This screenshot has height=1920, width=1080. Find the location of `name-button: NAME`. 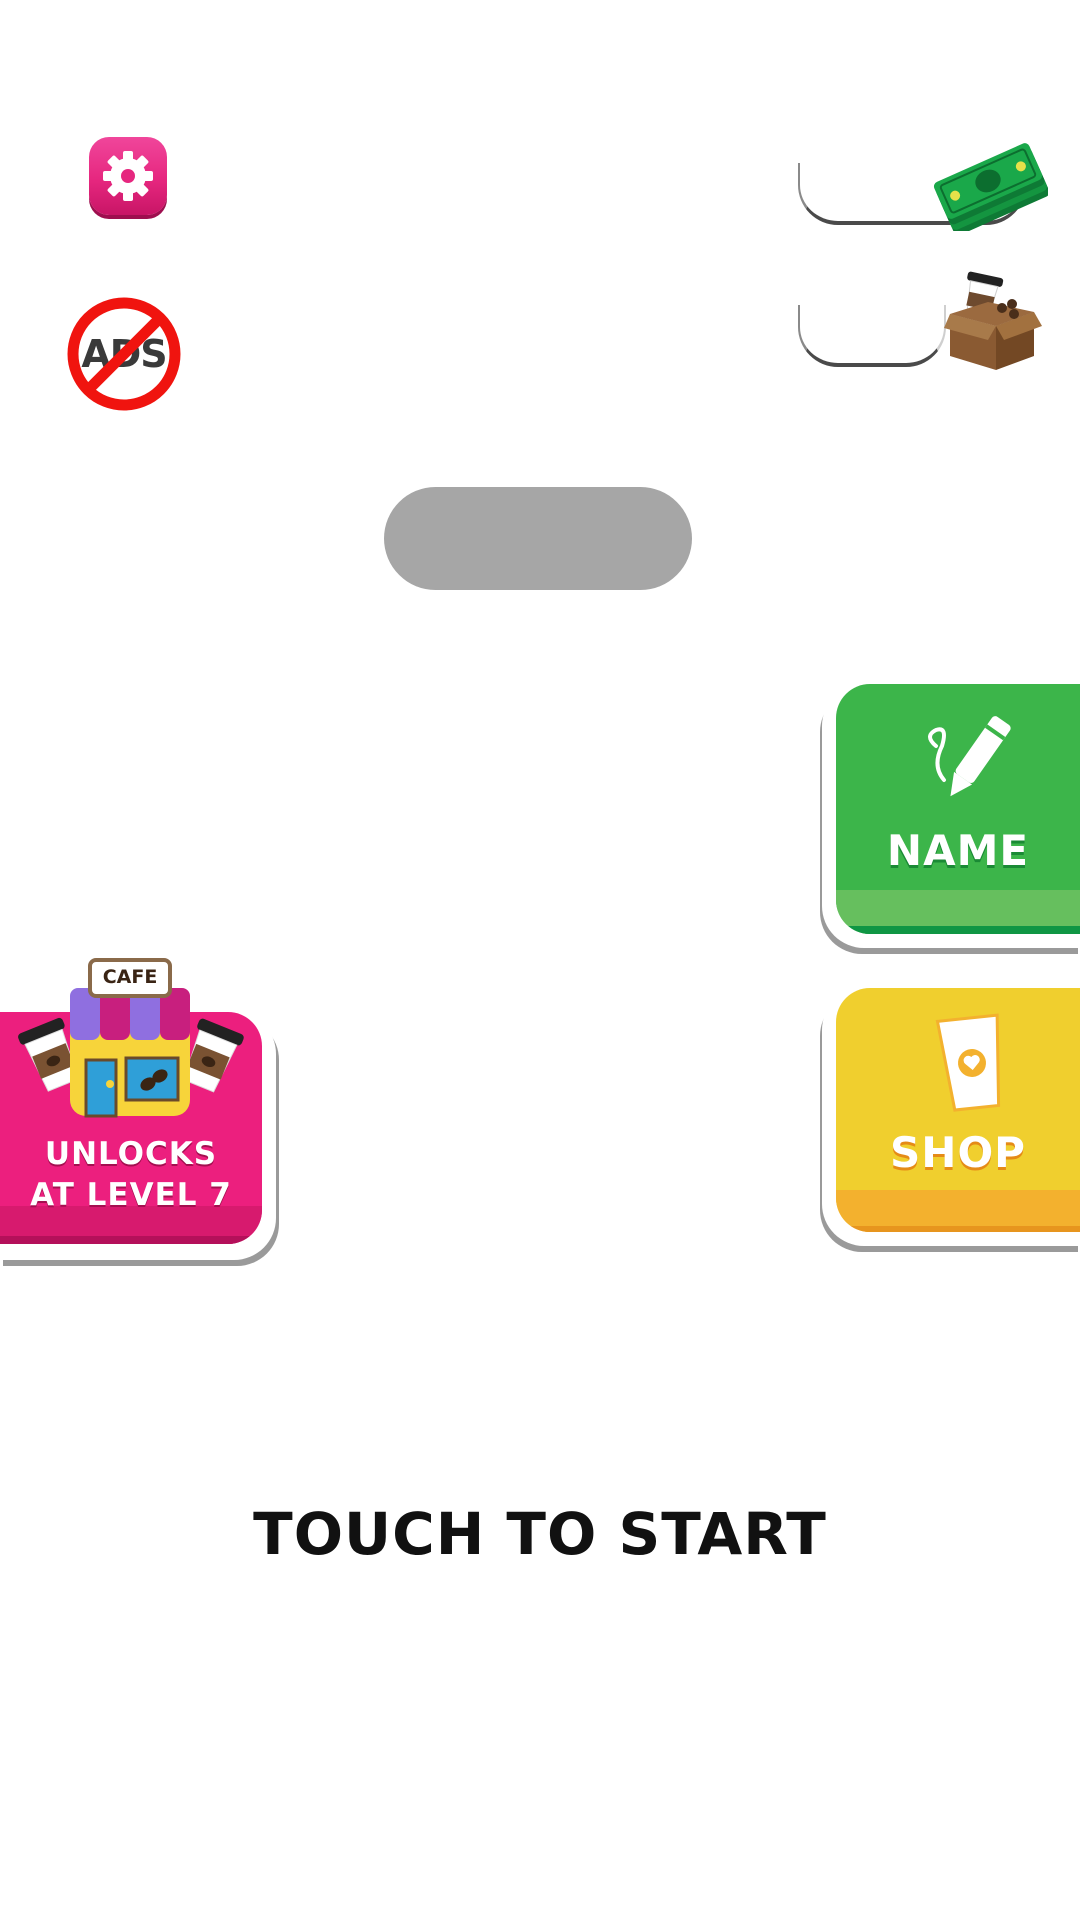

name-button: NAME is located at coordinates (951, 816).